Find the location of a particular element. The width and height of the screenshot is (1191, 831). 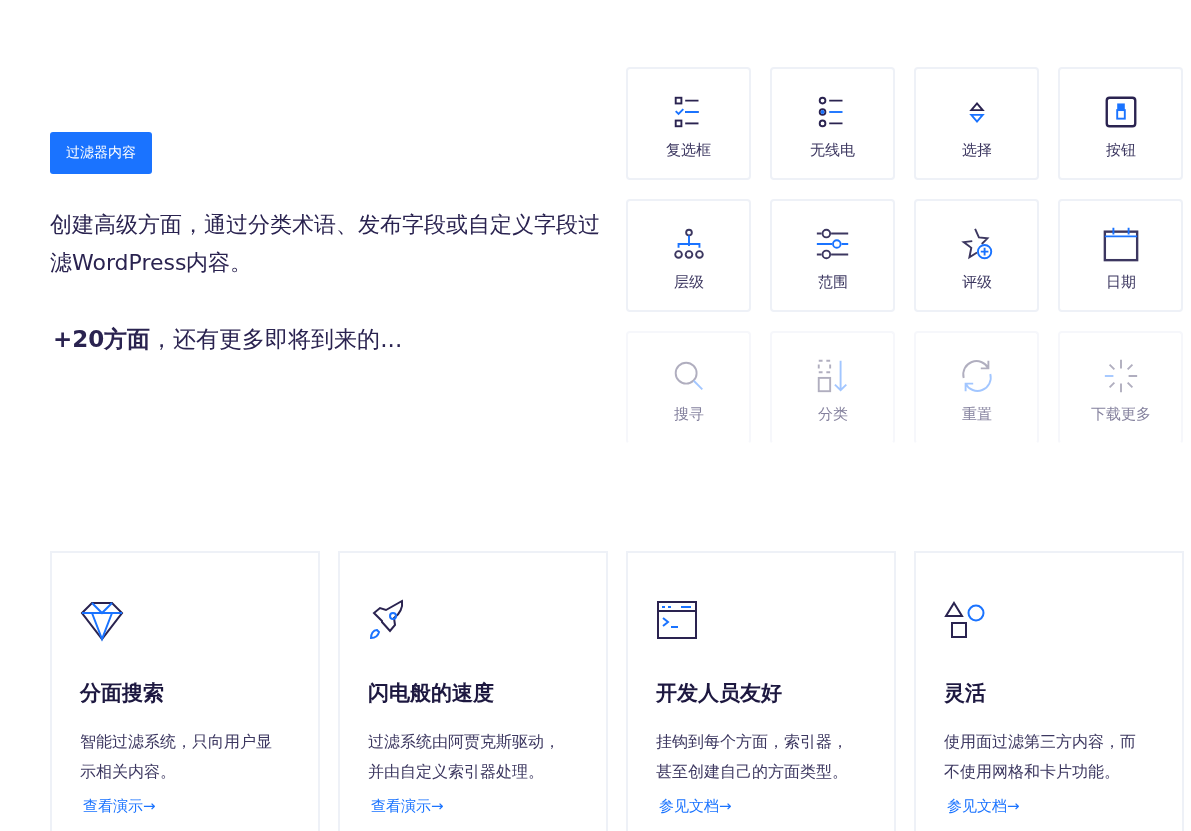

facet-tile: 按钮 is located at coordinates (1120, 123).